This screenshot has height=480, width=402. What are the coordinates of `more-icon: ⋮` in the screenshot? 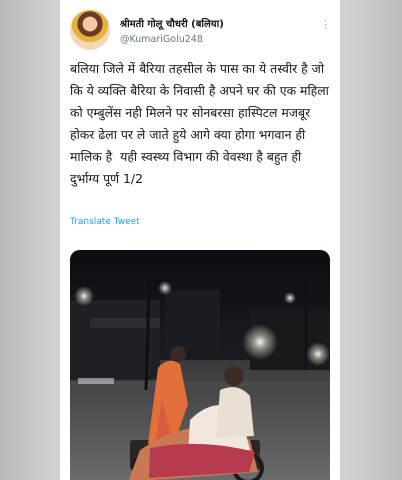 It's located at (325, 25).